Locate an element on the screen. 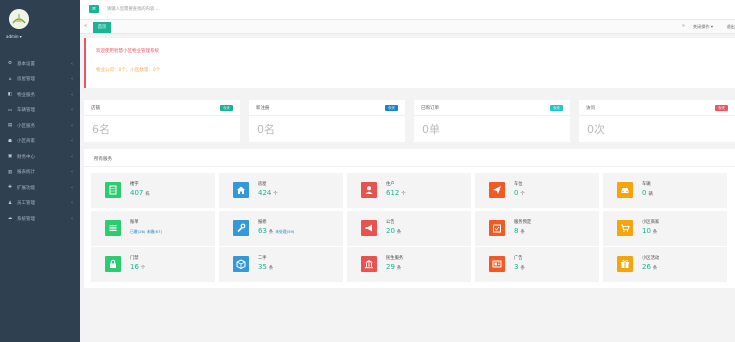 This screenshot has height=342, width=735. chart-icon: ▥ is located at coordinates (10, 172).